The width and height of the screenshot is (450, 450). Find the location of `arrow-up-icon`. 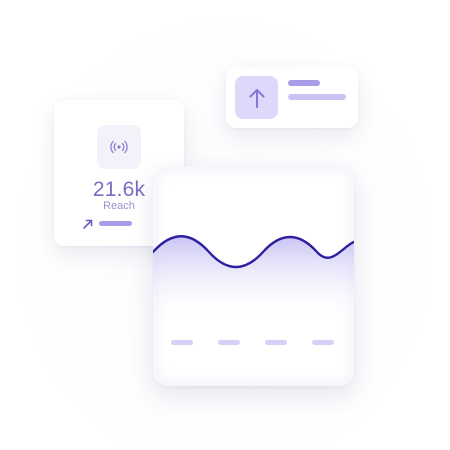

arrow-up-icon is located at coordinates (256, 98).